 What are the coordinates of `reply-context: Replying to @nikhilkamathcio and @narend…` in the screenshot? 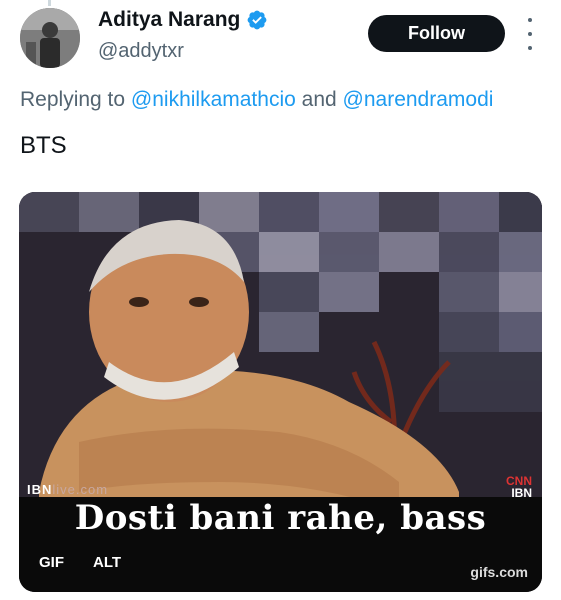 It's located at (256, 100).